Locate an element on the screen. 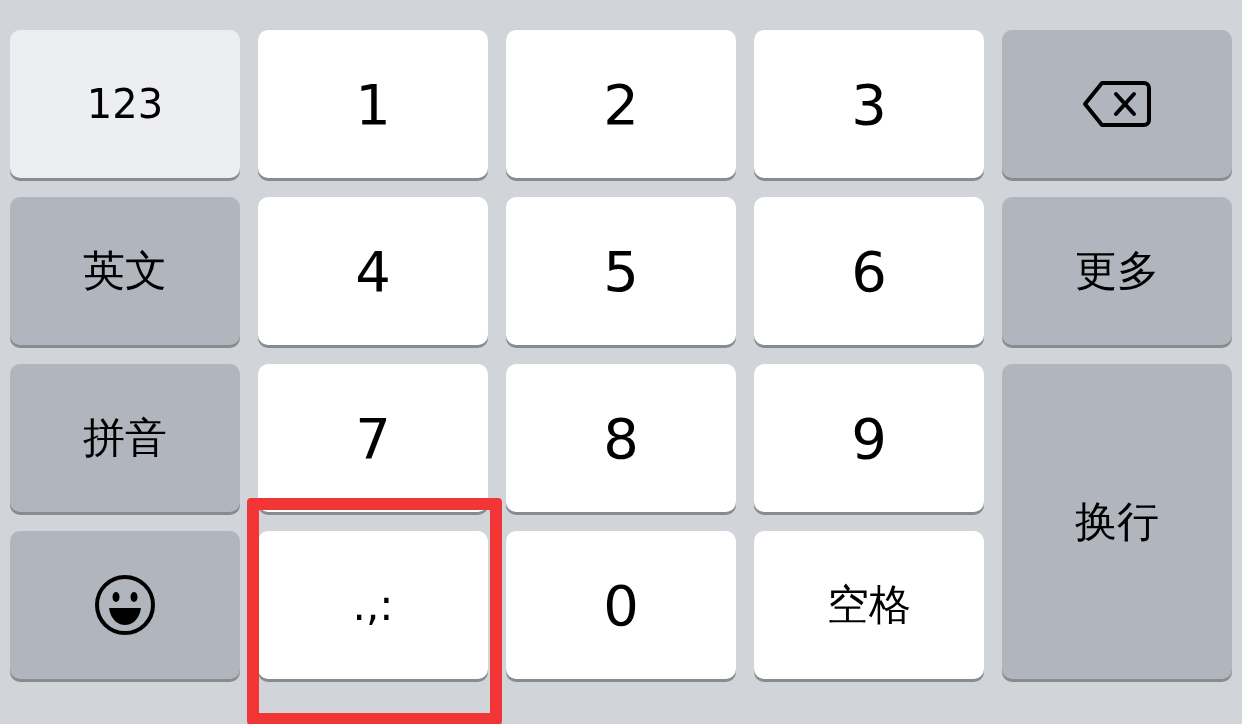  backspace-icon is located at coordinates (1117, 104).